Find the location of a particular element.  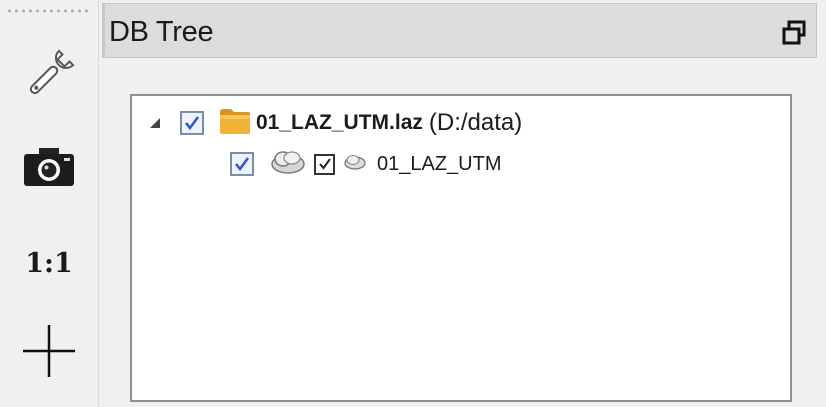

restore-icon is located at coordinates (794, 33).